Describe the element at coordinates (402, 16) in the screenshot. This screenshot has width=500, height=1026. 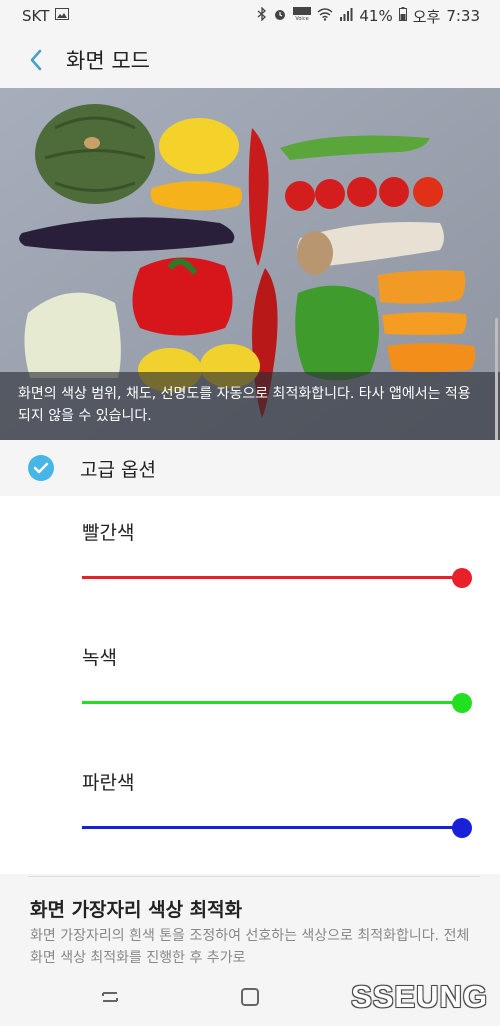
I see `battery-icon` at that location.